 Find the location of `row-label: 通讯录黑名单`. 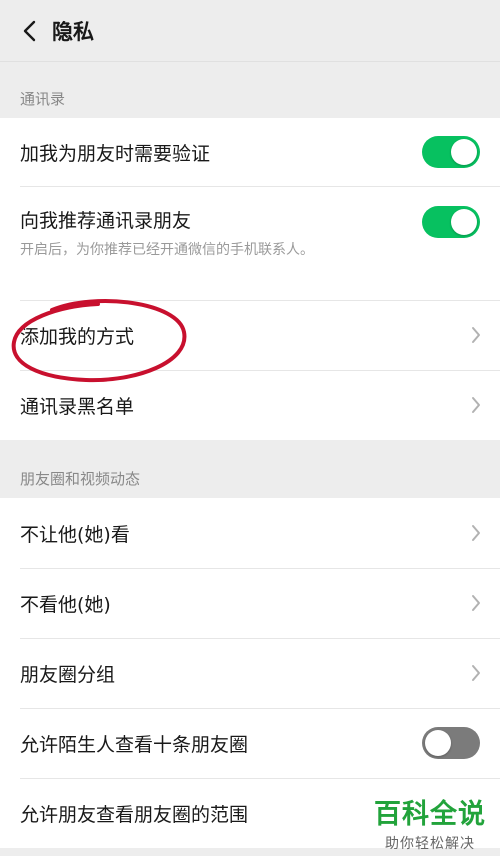

row-label: 通讯录黑名单 is located at coordinates (77, 406).